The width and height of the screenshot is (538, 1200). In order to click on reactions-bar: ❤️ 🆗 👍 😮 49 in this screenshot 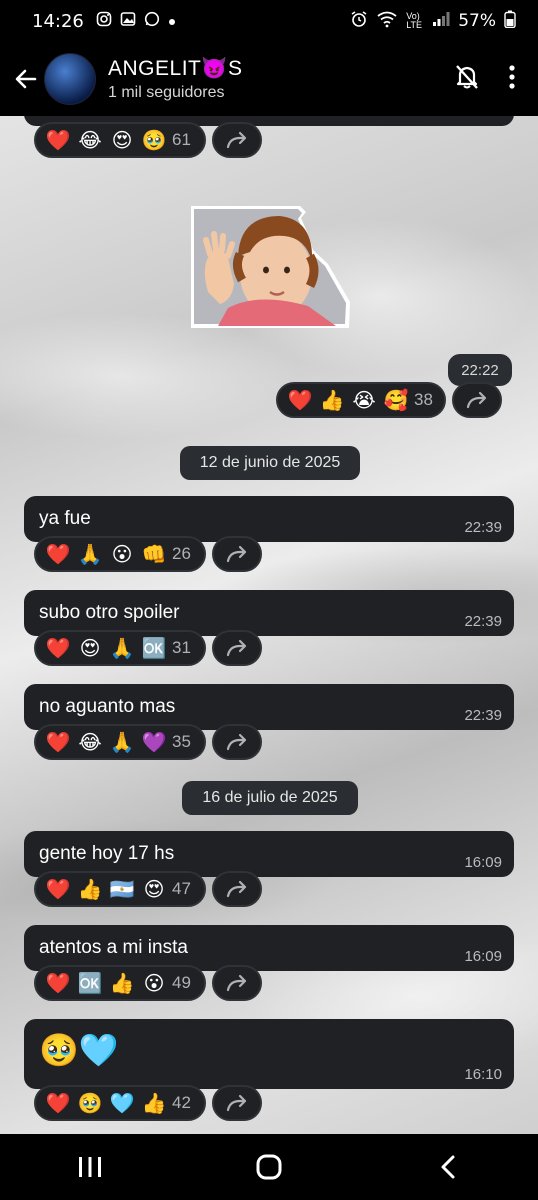, I will do `click(120, 983)`.